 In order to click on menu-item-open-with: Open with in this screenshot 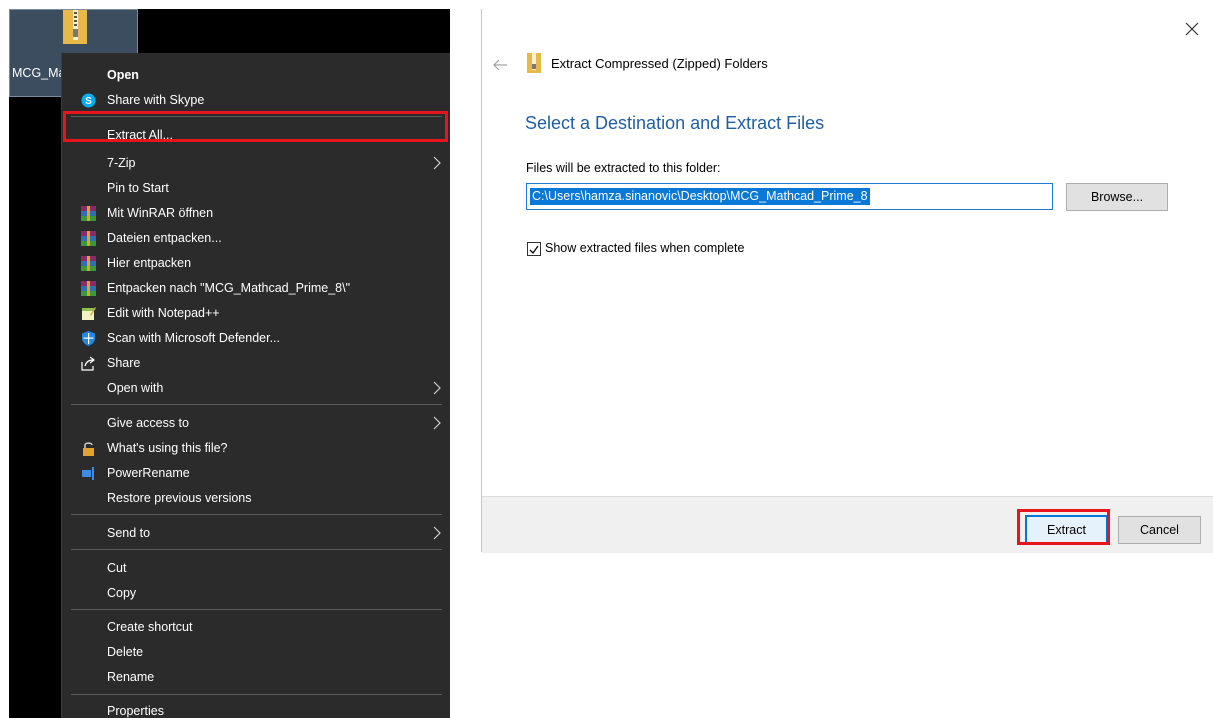, I will do `click(256, 388)`.